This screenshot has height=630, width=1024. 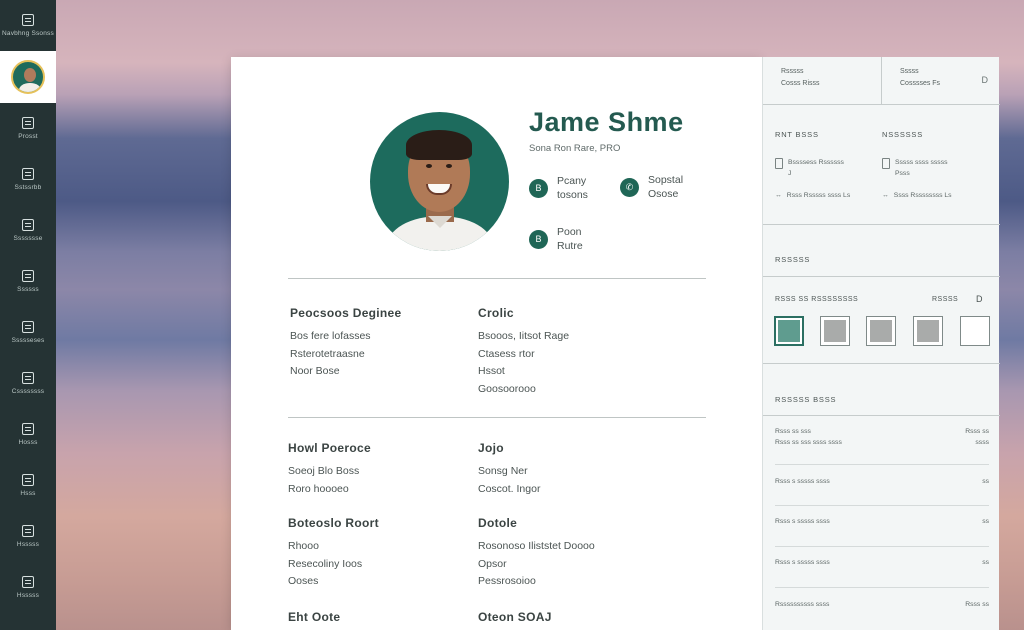 What do you see at coordinates (333, 523) in the screenshot?
I see `section-title: Boteoslo Roort` at bounding box center [333, 523].